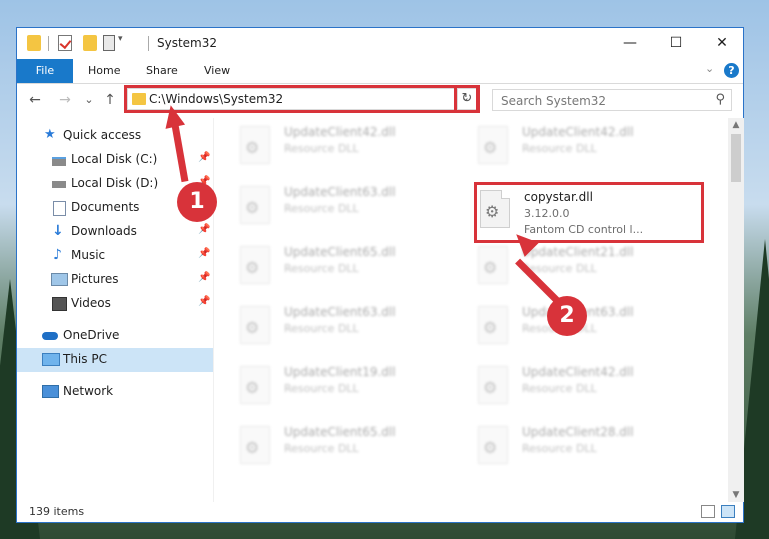 The width and height of the screenshot is (769, 539). What do you see at coordinates (115, 392) in the screenshot?
I see `sidebar-item-network: Network` at bounding box center [115, 392].